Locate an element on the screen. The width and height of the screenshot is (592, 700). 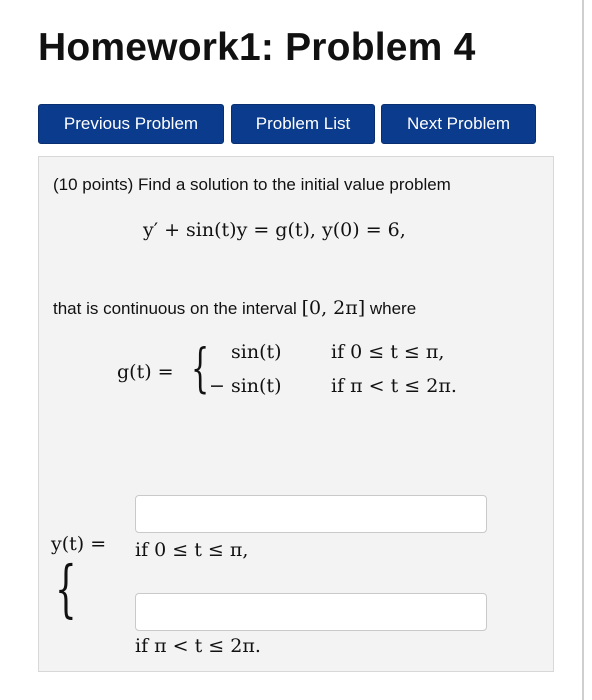
initial-value-equation: y′ + sin(t)y = g(t), y(0) = 6, is located at coordinates (274, 230).